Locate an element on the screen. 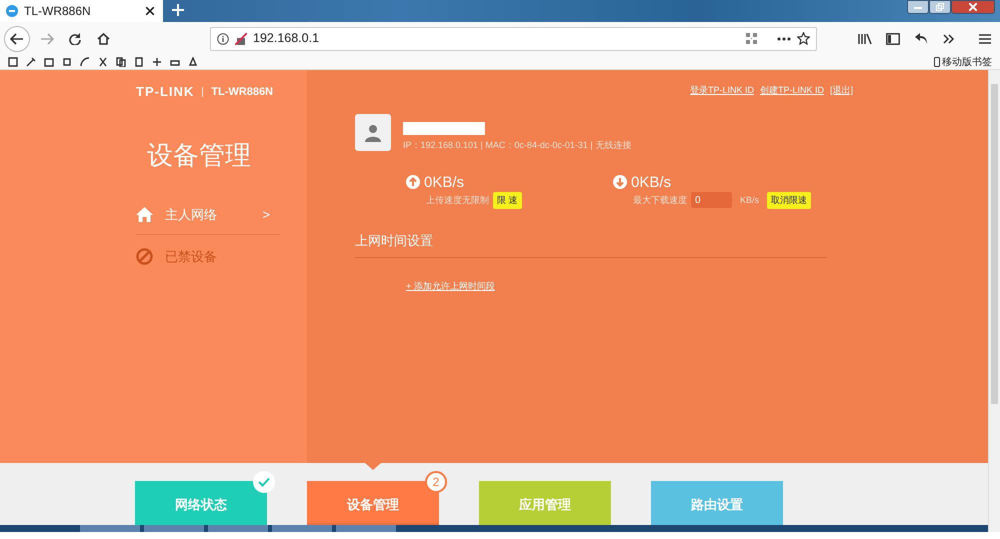 This screenshot has height=539, width=1000. restore-button is located at coordinates (940, 7).